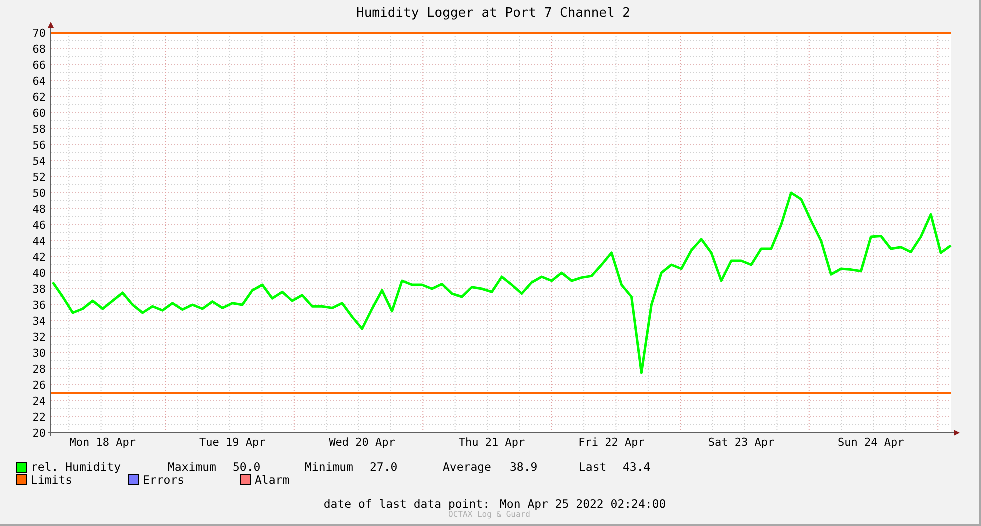  Describe the element at coordinates (39, 81) in the screenshot. I see `axis-label: 64` at that location.